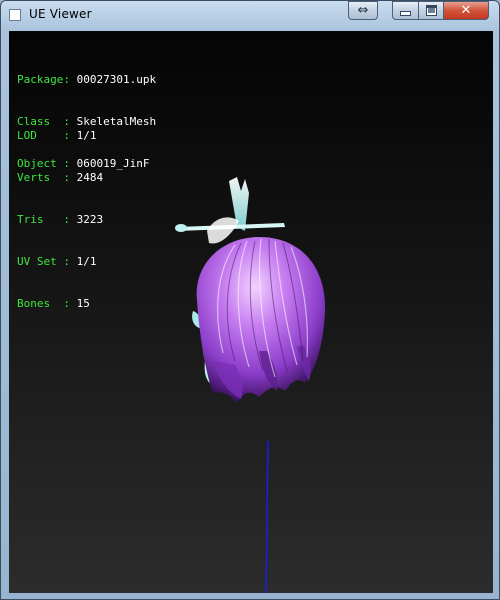 The height and width of the screenshot is (600, 500). I want to click on window-title: UE Viewer, so click(60, 14).